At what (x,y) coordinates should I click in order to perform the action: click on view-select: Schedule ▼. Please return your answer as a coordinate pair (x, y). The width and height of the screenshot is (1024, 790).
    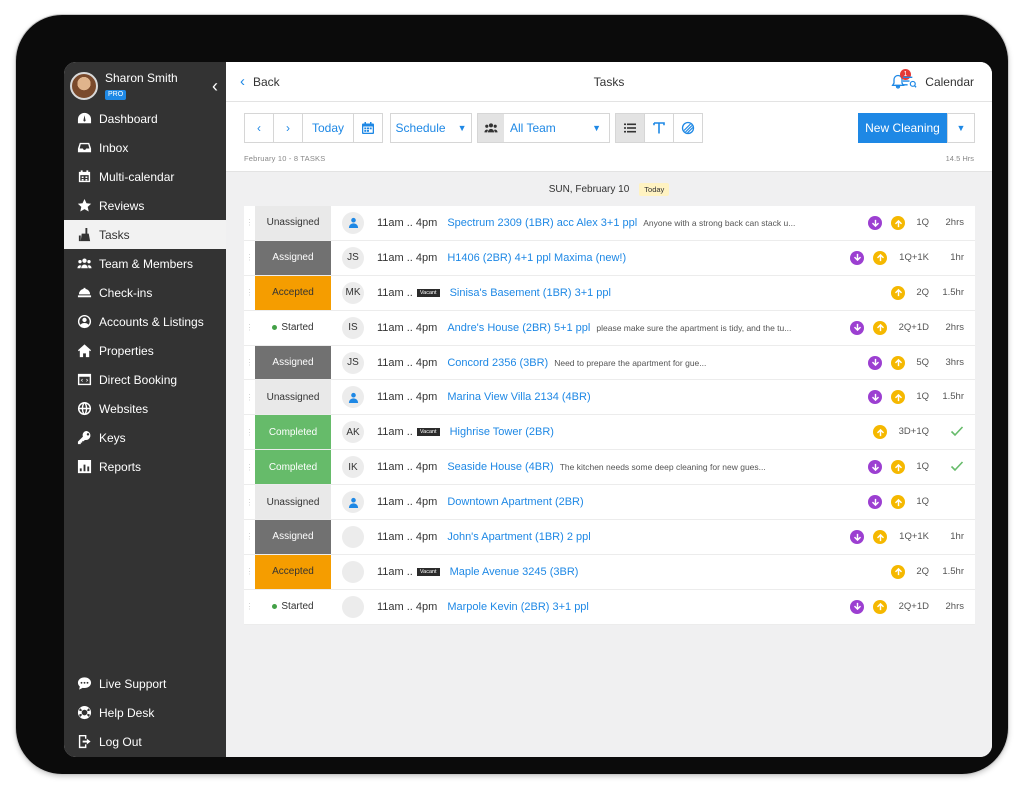
    Looking at the image, I should click on (431, 128).